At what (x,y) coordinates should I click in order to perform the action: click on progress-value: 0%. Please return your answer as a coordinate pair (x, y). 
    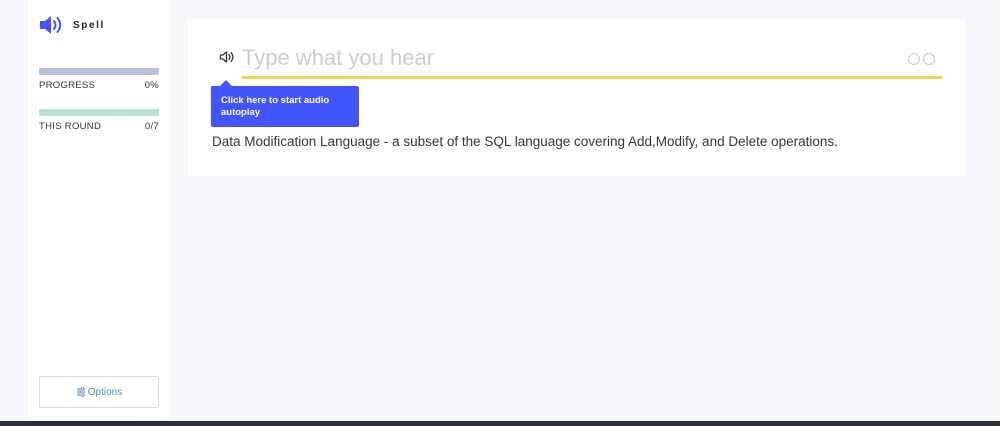
    Looking at the image, I should click on (151, 85).